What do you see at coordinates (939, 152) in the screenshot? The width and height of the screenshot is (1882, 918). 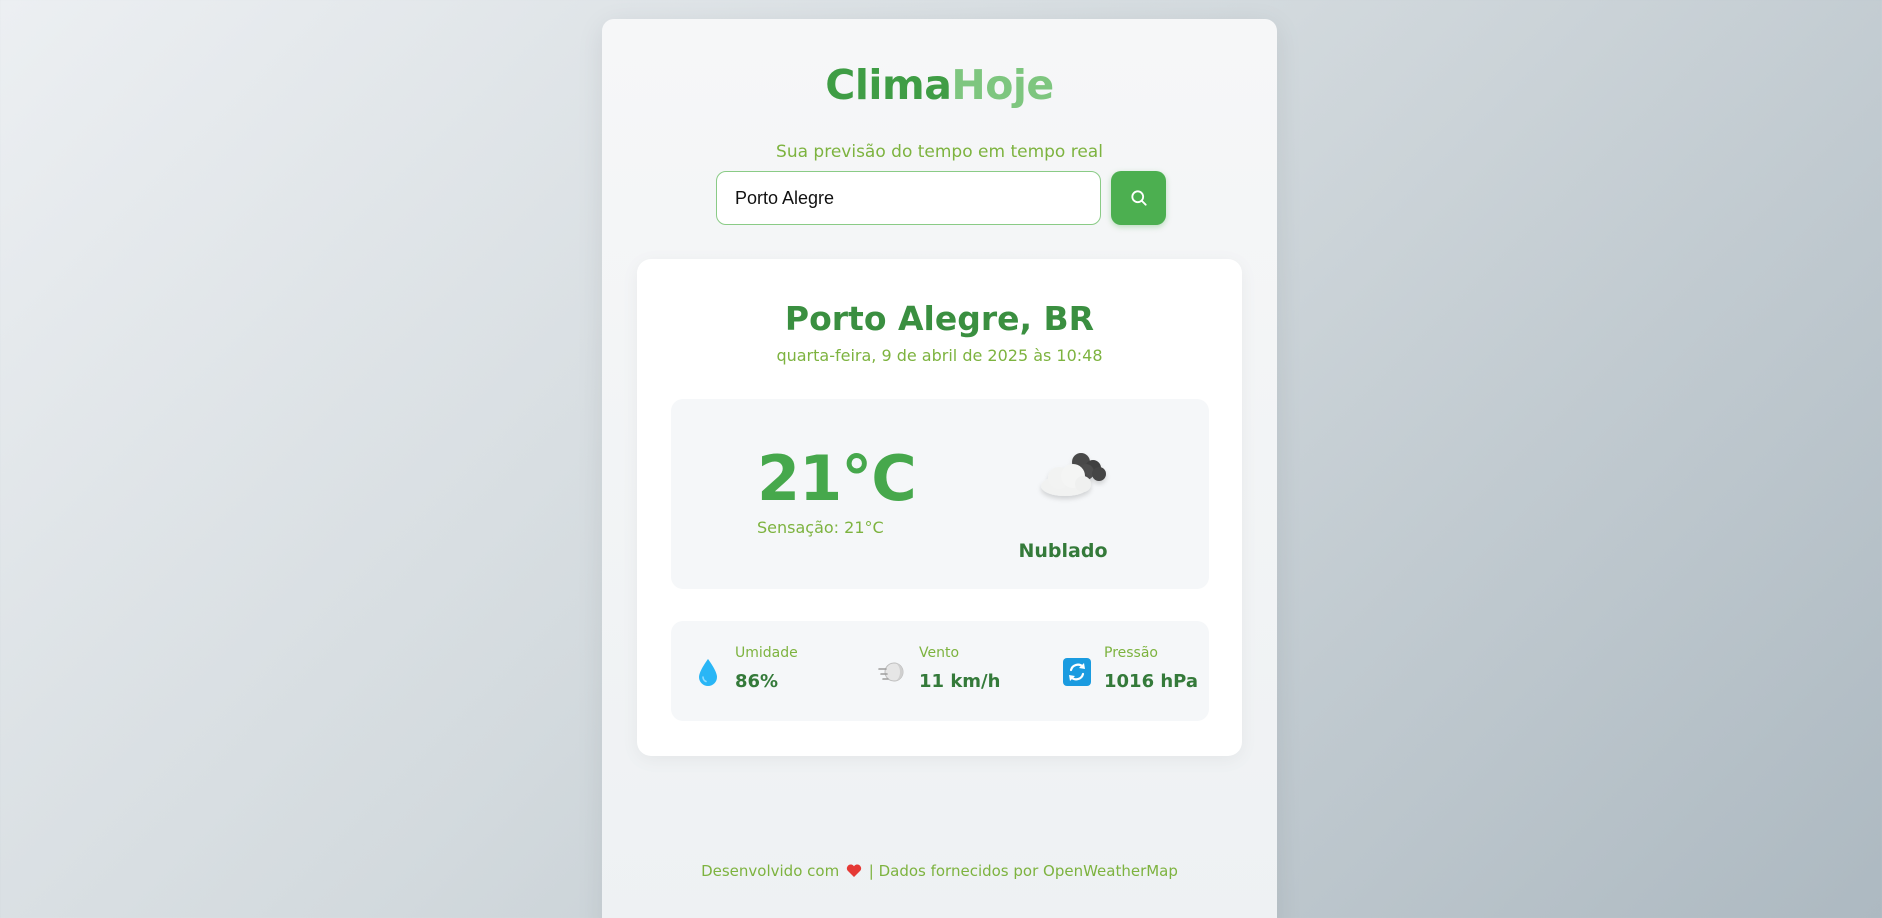 I see `app-subtitle: Sua previsão do tempo em tempo real` at bounding box center [939, 152].